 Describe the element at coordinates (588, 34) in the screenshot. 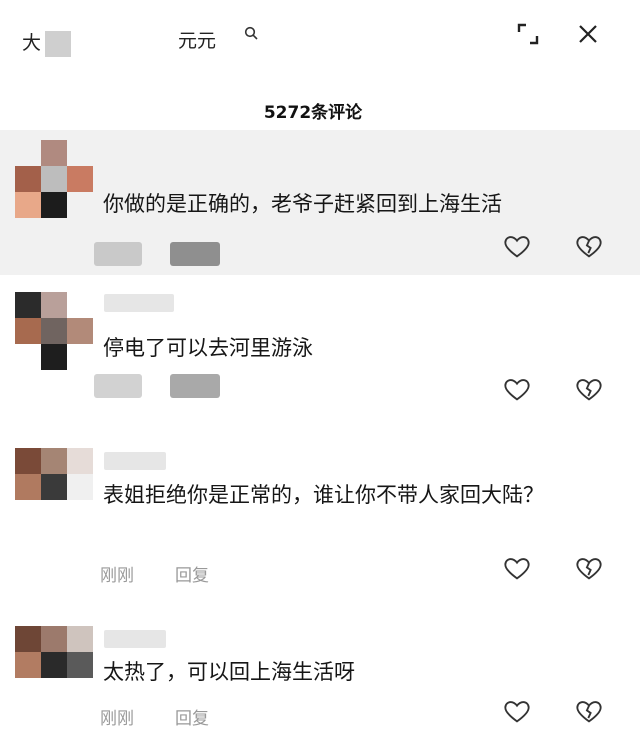

I see `close-icon` at that location.